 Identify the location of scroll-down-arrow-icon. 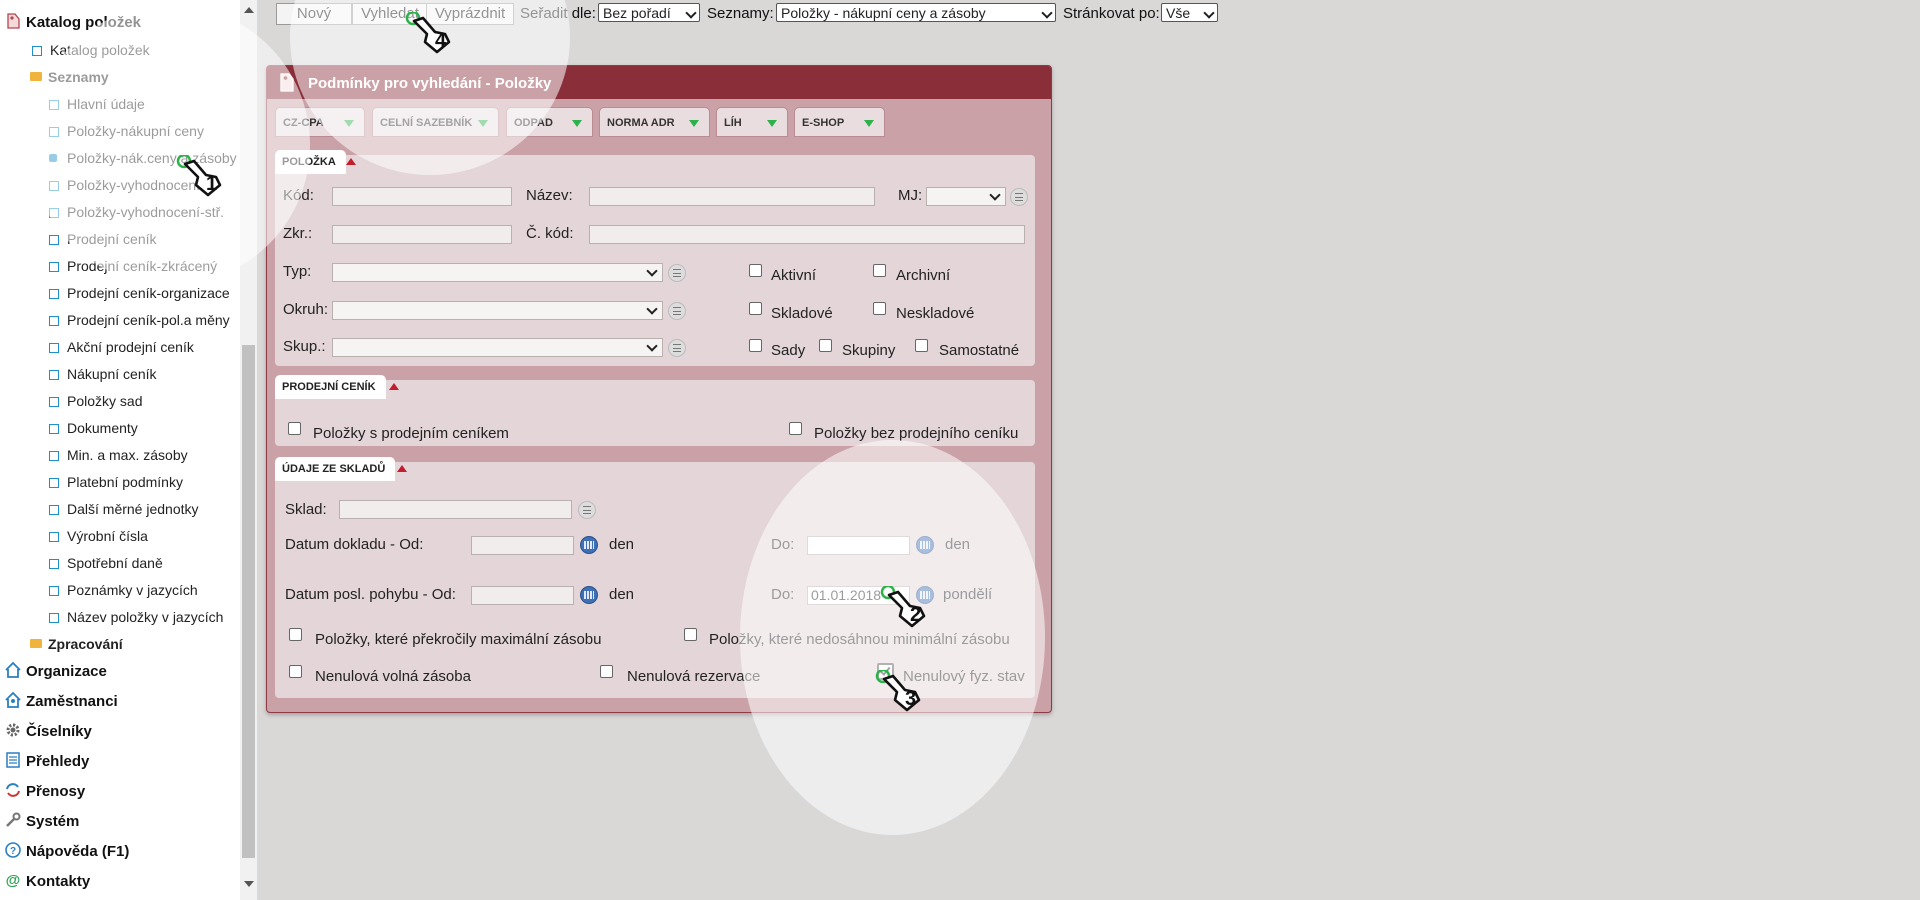
(249, 884).